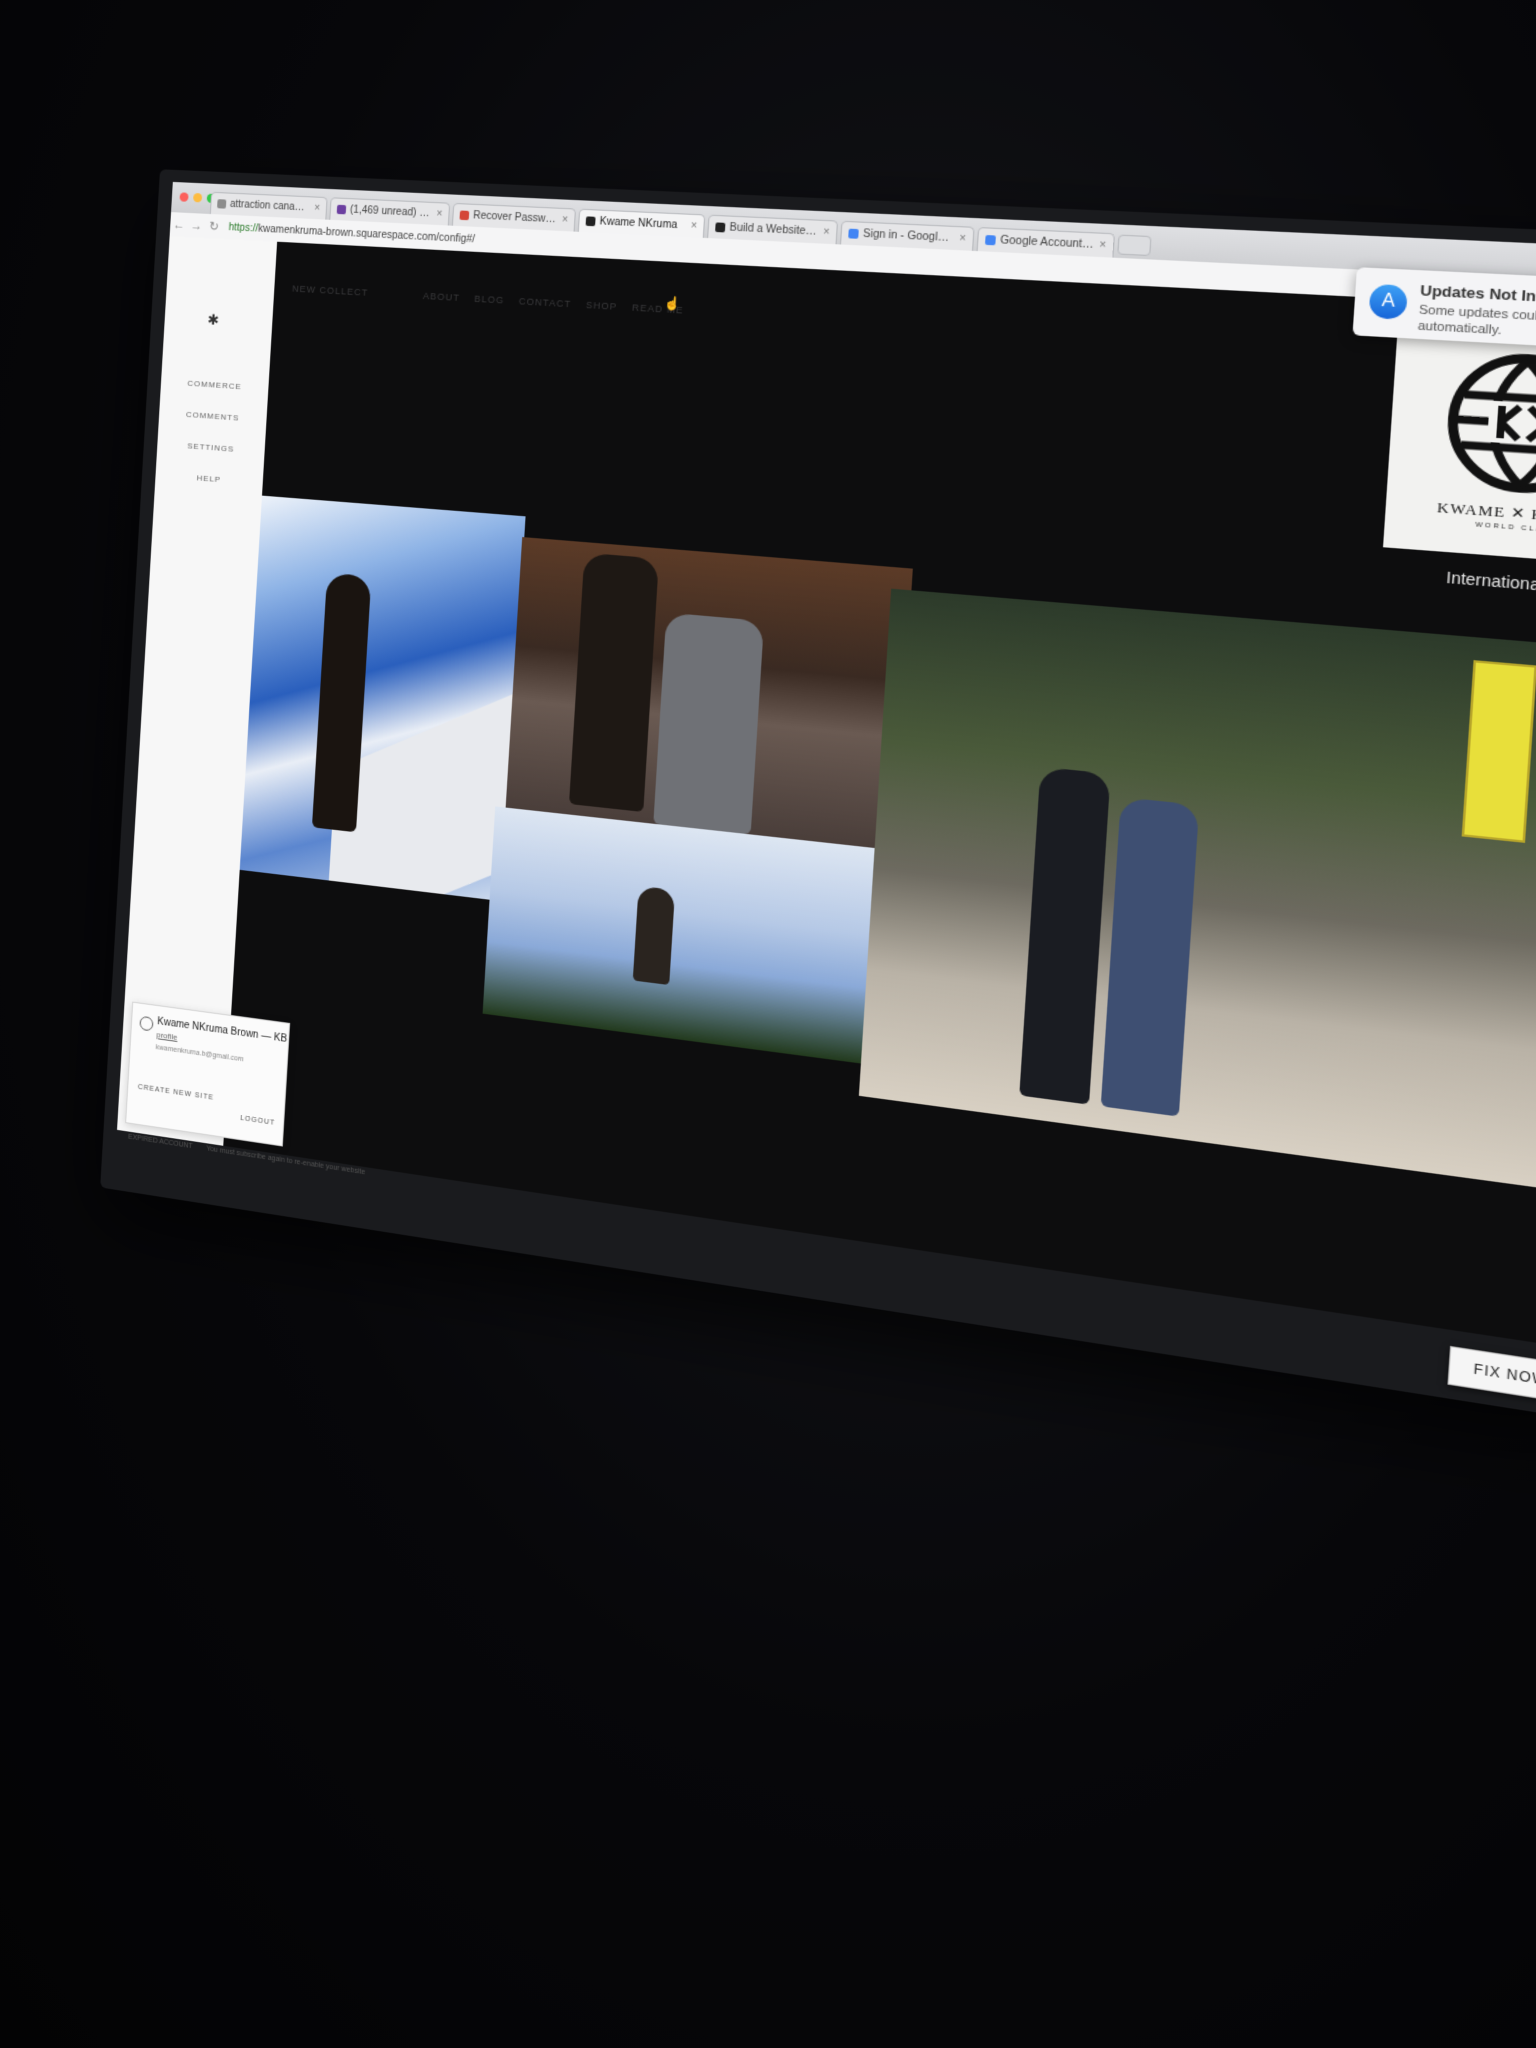  I want to click on tab-label: Recover Password - Kwam, so click(515, 218).